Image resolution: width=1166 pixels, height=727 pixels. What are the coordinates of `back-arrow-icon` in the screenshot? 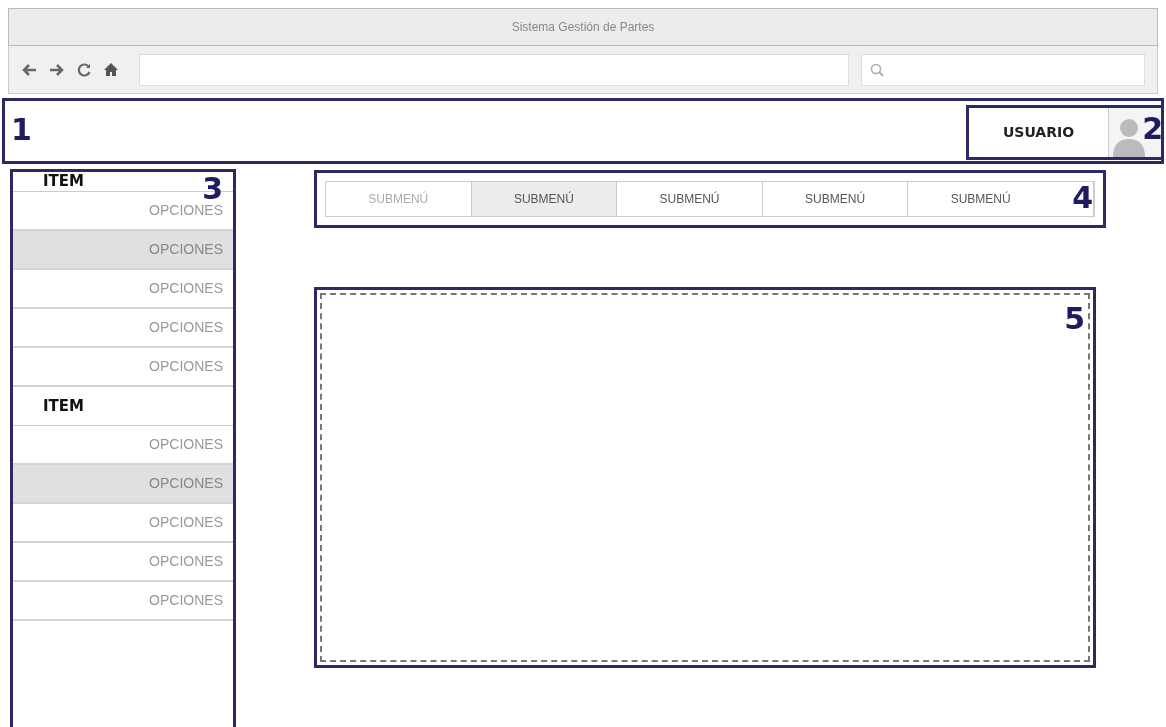 It's located at (29, 69).